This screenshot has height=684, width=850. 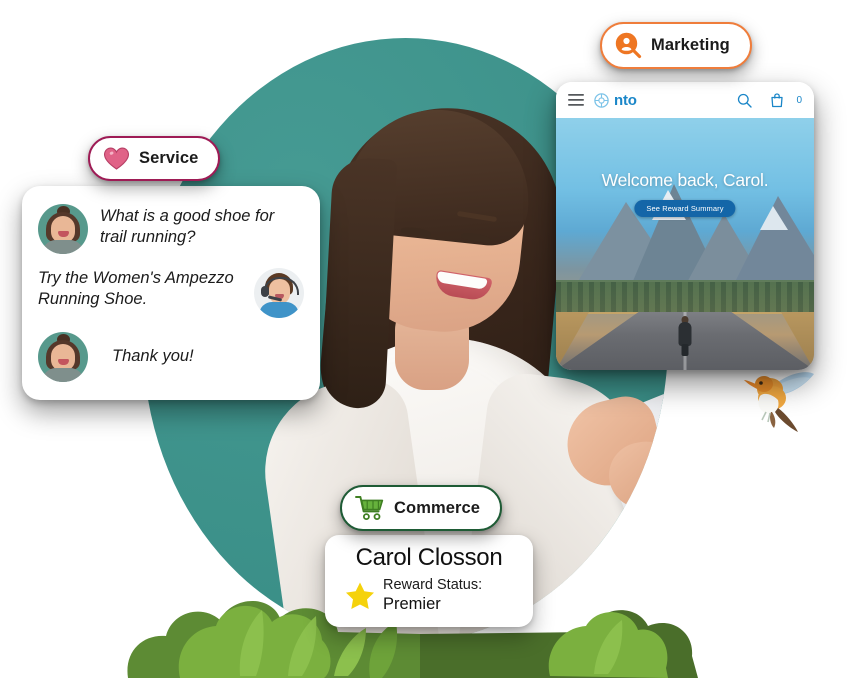 What do you see at coordinates (601, 100) in the screenshot?
I see `nto-logo-icon` at bounding box center [601, 100].